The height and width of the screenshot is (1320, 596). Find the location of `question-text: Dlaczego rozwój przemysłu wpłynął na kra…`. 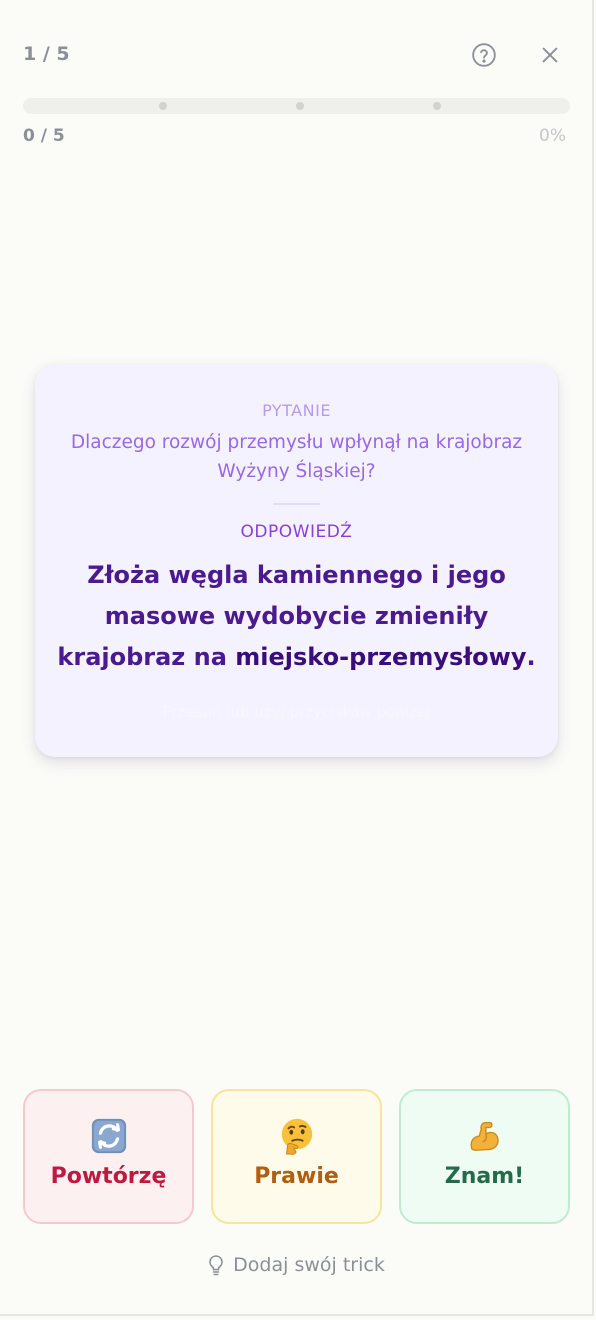

question-text: Dlaczego rozwój przemysłu wpłynął na kra… is located at coordinates (296, 457).